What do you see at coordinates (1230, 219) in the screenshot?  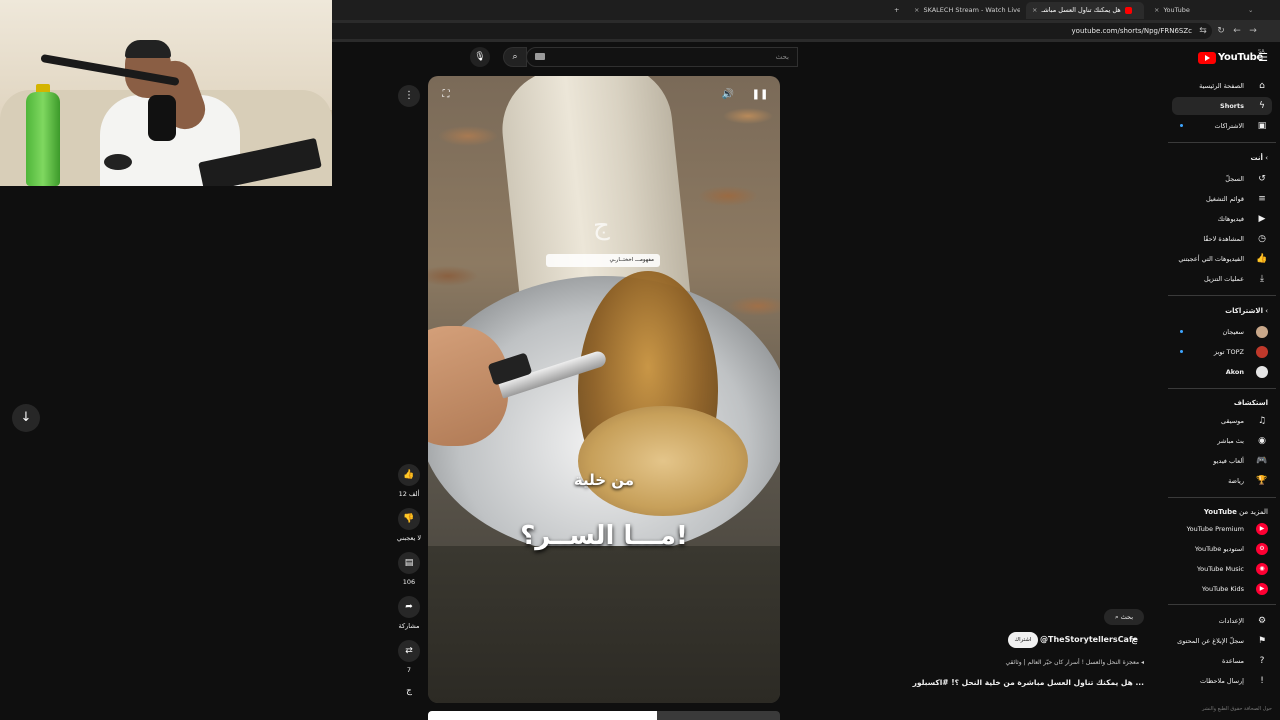 I see `sidebar-item-label: فيديوهاتك` at bounding box center [1230, 219].